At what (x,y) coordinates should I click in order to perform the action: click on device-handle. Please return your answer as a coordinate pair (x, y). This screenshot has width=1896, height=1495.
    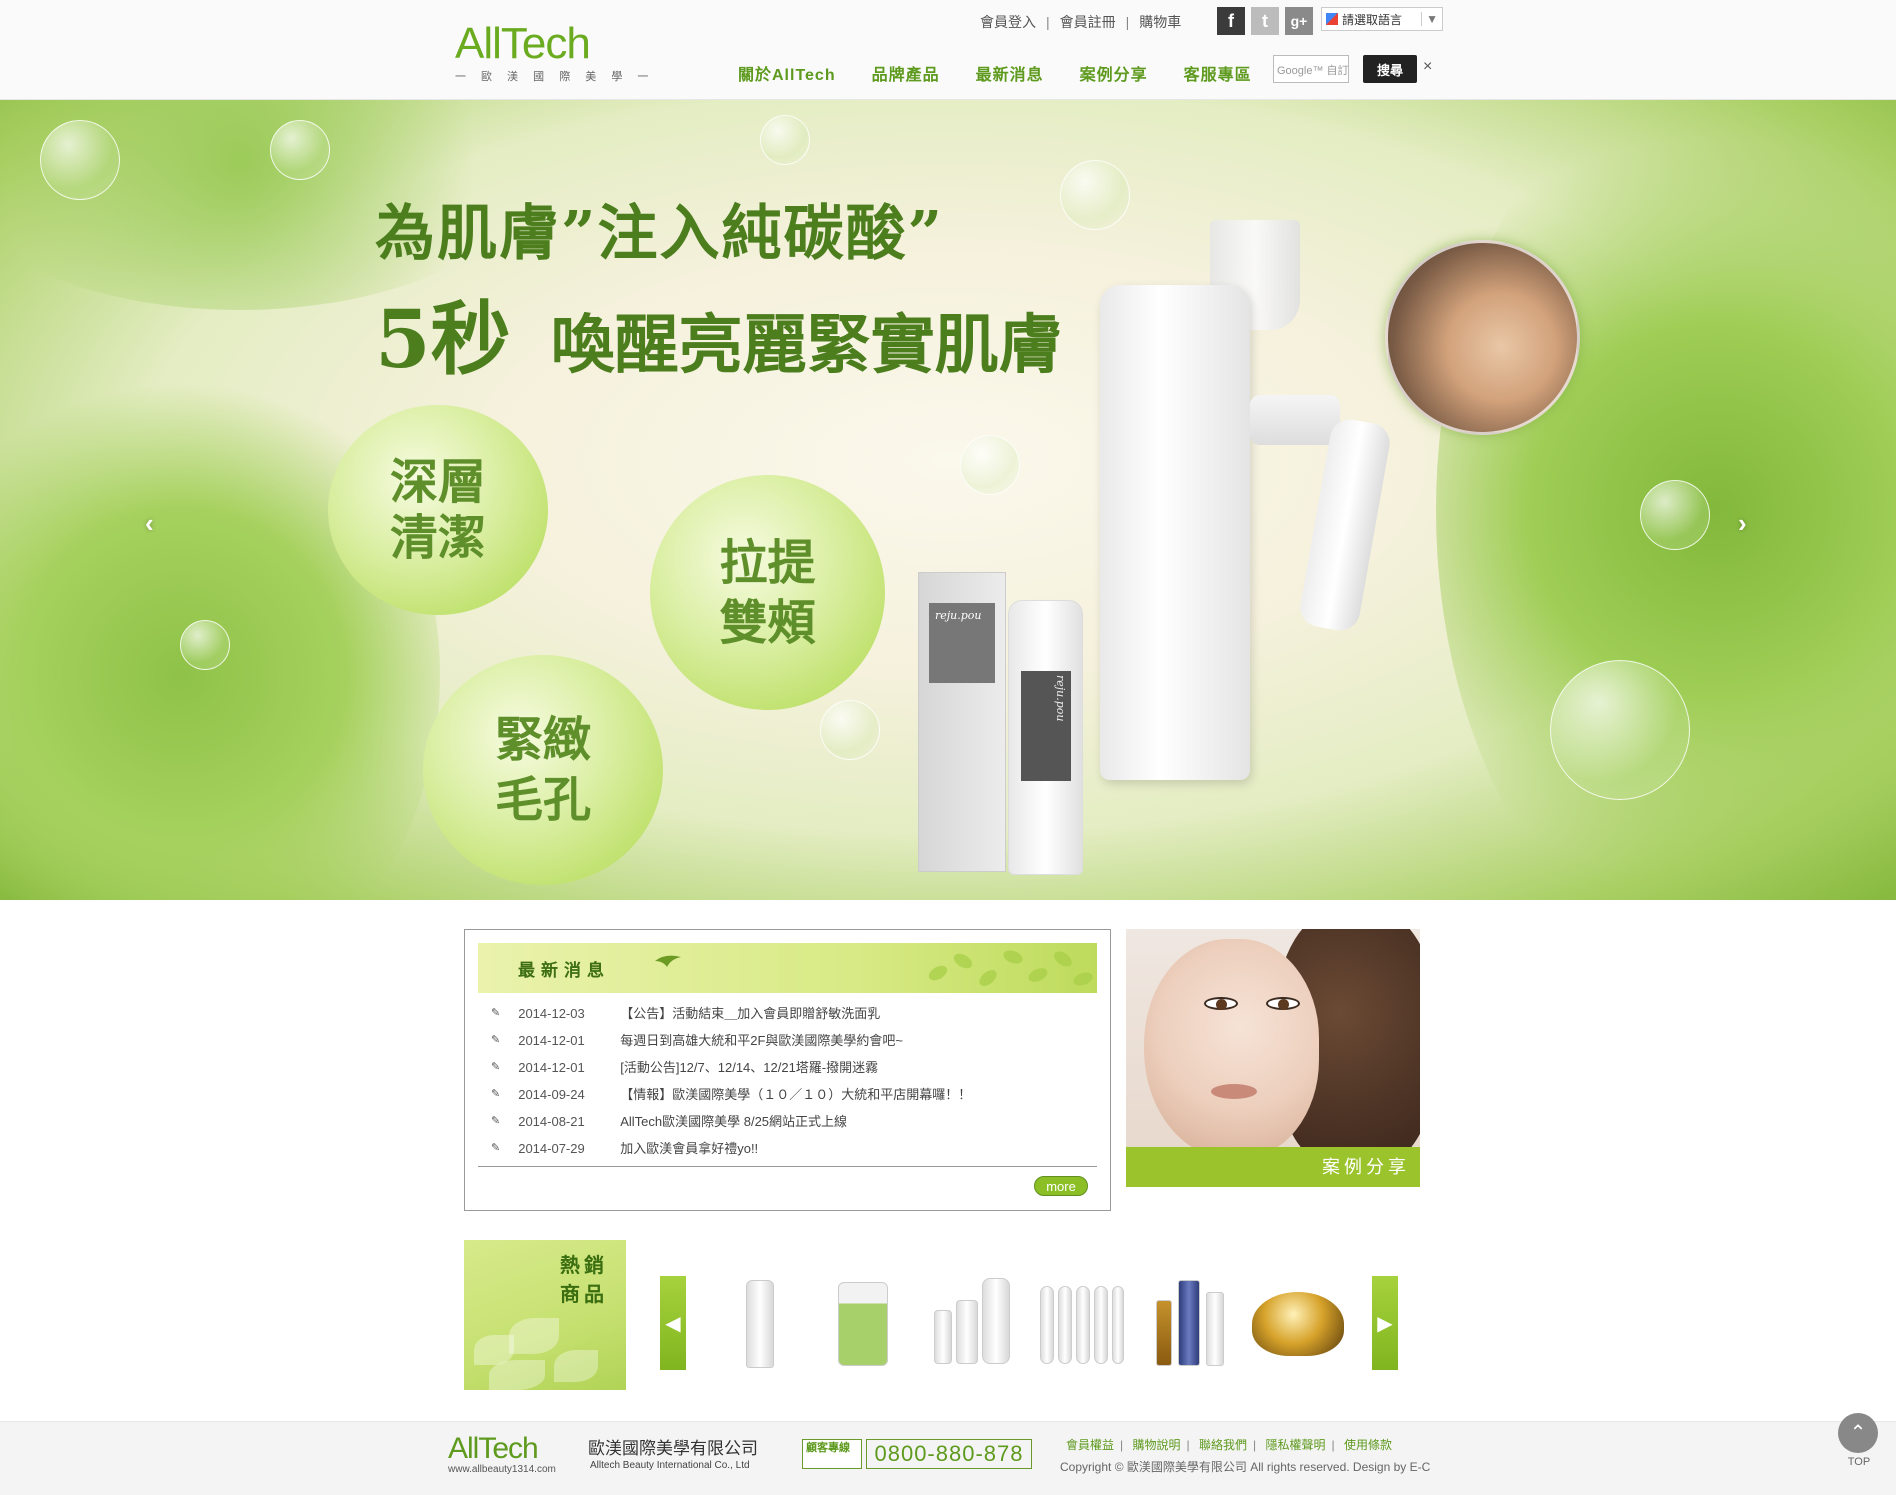
    Looking at the image, I should click on (1345, 525).